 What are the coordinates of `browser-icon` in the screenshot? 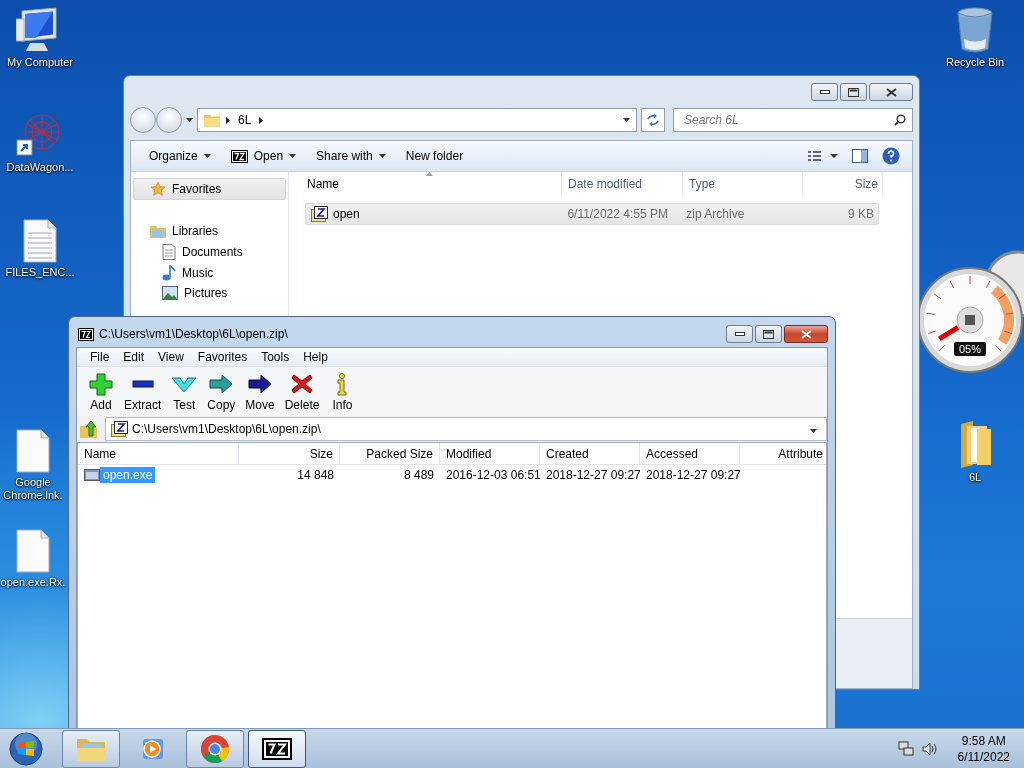 It's located at (215, 749).